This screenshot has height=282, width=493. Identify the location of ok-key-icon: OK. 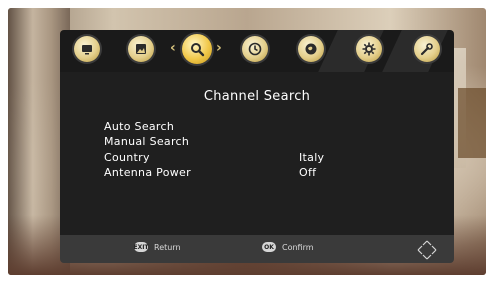
(269, 247).